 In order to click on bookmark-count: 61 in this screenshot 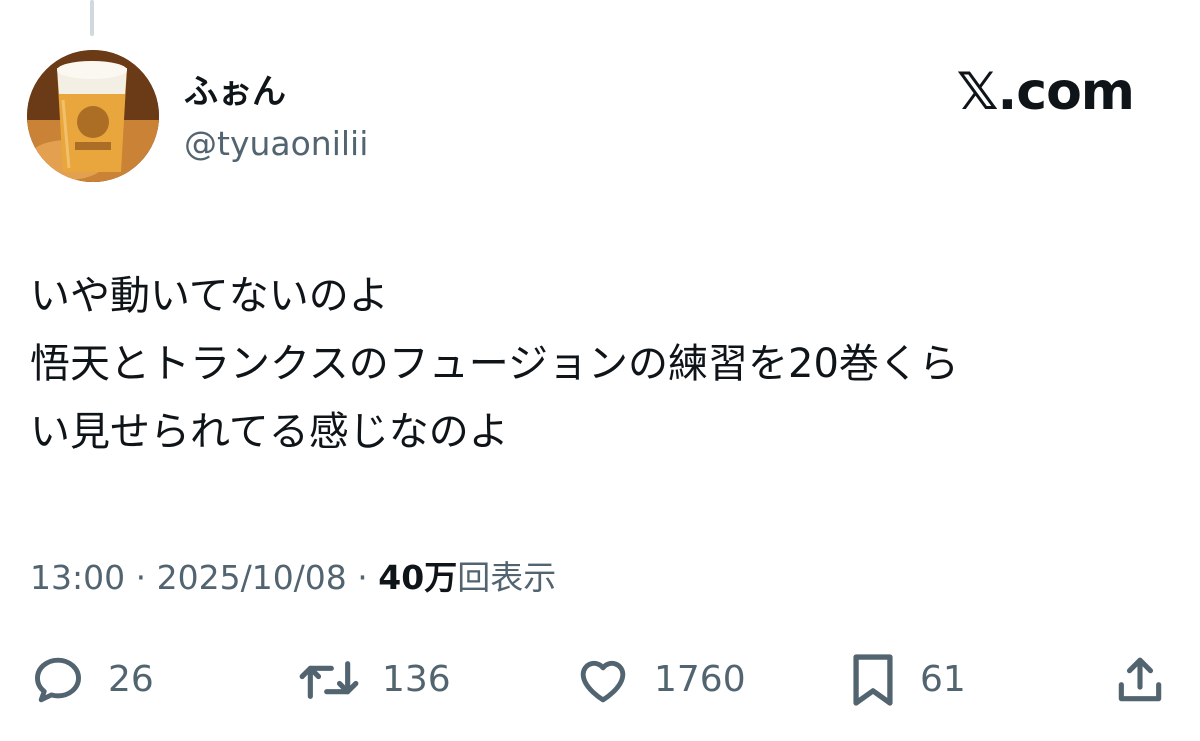, I will do `click(943, 679)`.